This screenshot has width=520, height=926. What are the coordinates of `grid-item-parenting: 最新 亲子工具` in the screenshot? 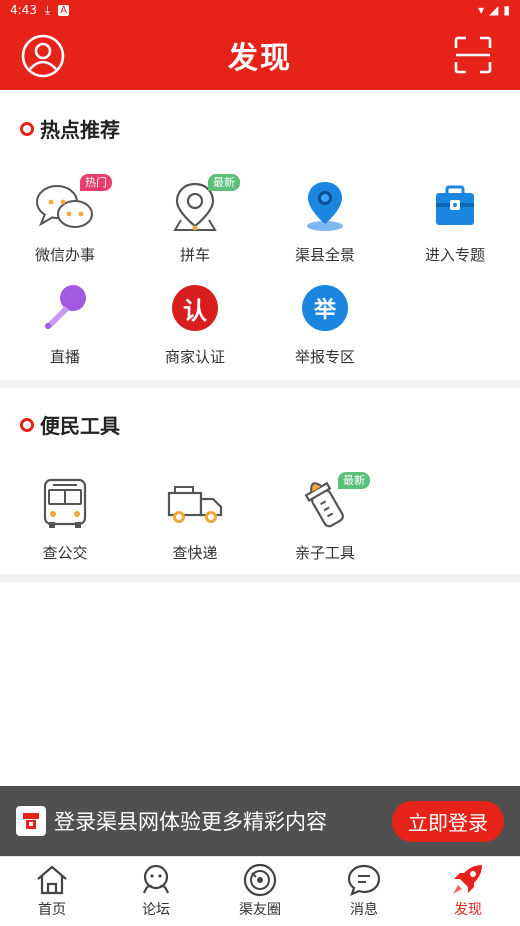 It's located at (325, 522).